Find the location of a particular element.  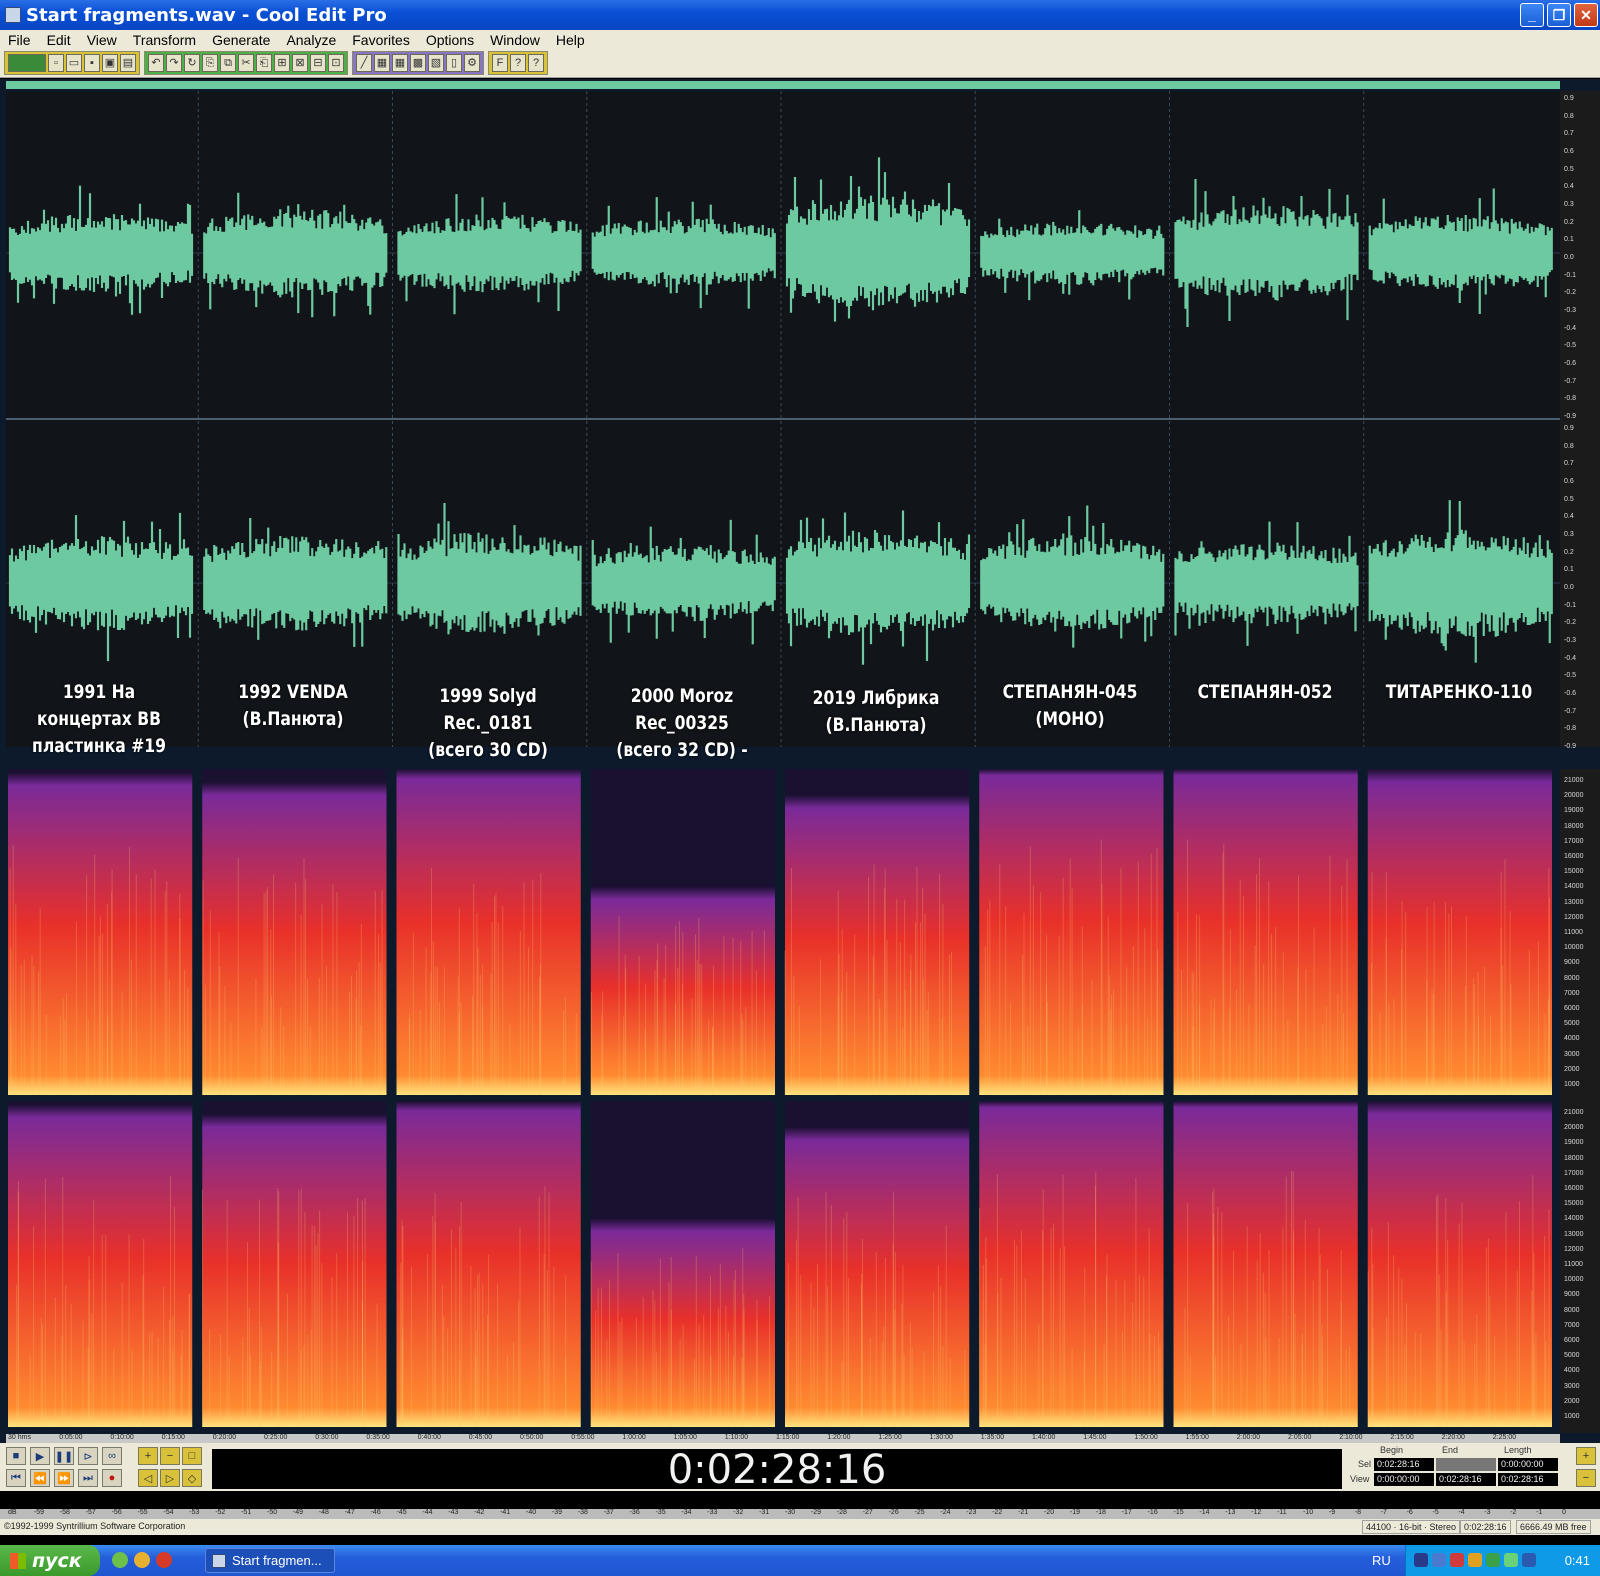

redo-icon: ↷ is located at coordinates (174, 63).